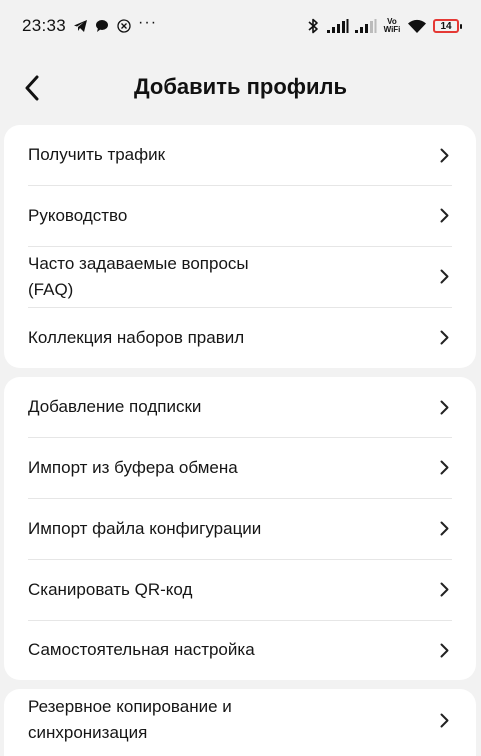 The height and width of the screenshot is (756, 481). I want to click on menu-item-label: Коллекция наборов правил, so click(136, 337).